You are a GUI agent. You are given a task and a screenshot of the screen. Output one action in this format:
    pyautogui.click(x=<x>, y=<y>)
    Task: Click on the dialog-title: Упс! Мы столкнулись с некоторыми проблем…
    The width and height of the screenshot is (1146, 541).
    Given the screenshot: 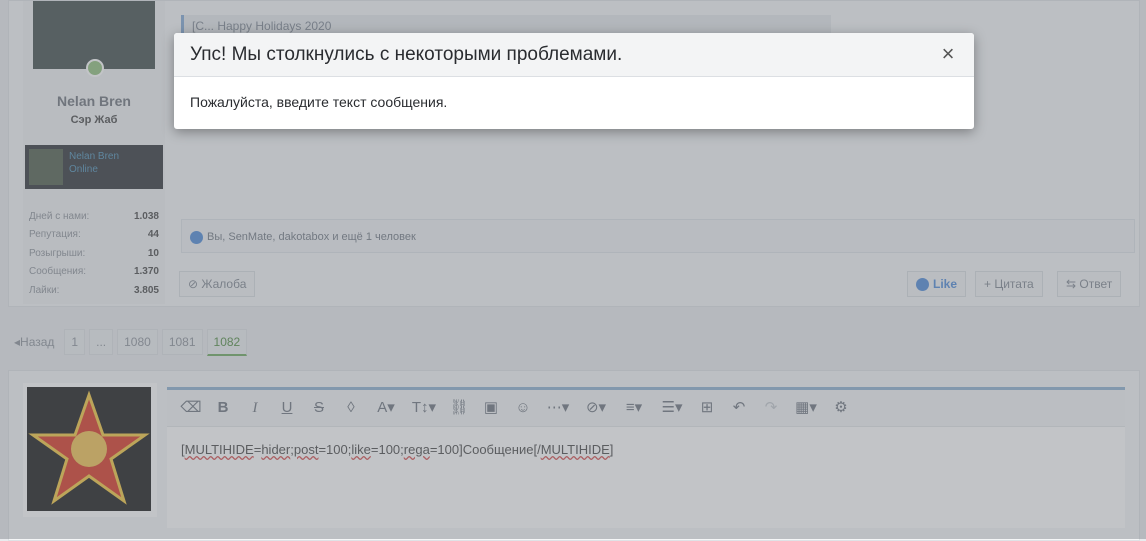 What is the action you would take?
    pyautogui.click(x=406, y=54)
    